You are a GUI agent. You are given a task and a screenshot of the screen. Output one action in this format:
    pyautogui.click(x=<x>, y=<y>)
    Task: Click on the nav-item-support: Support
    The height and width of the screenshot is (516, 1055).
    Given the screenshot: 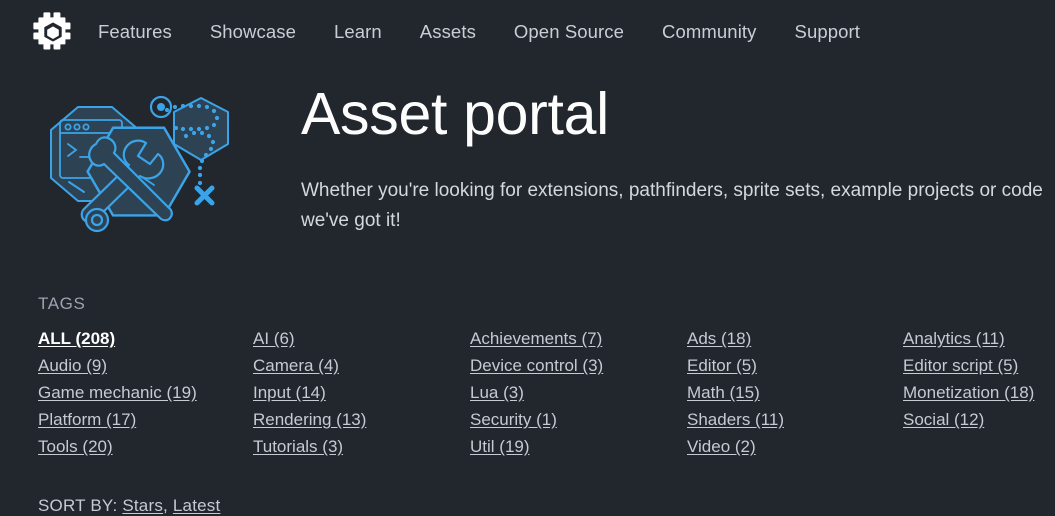 What is the action you would take?
    pyautogui.click(x=828, y=32)
    